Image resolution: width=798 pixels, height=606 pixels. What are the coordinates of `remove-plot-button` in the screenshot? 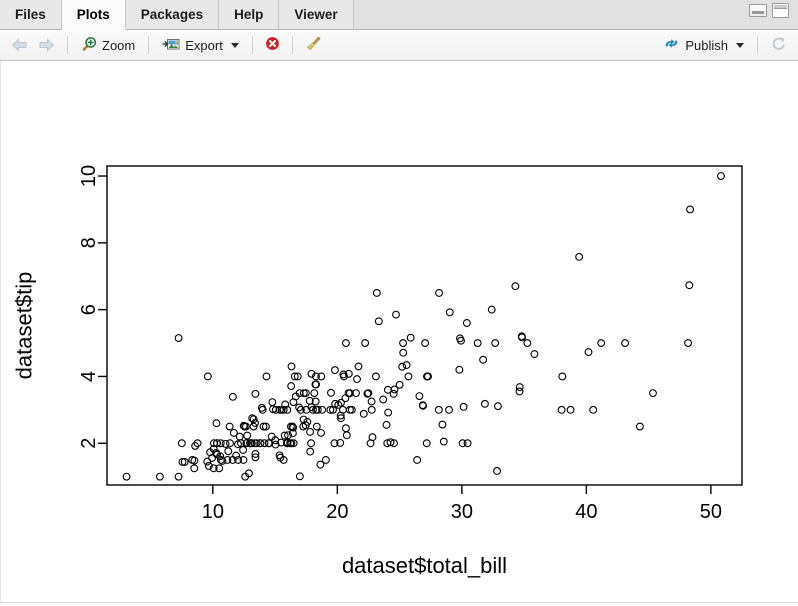 It's located at (272, 45).